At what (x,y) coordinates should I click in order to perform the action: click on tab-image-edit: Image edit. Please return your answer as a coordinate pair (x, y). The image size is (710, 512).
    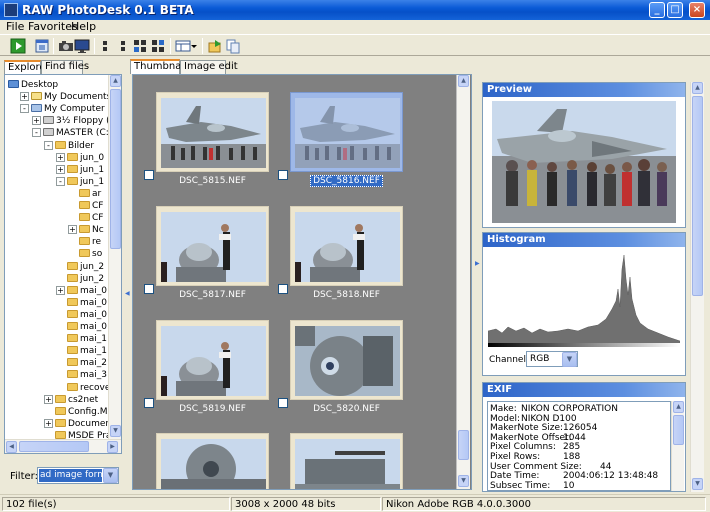
    Looking at the image, I should click on (209, 67).